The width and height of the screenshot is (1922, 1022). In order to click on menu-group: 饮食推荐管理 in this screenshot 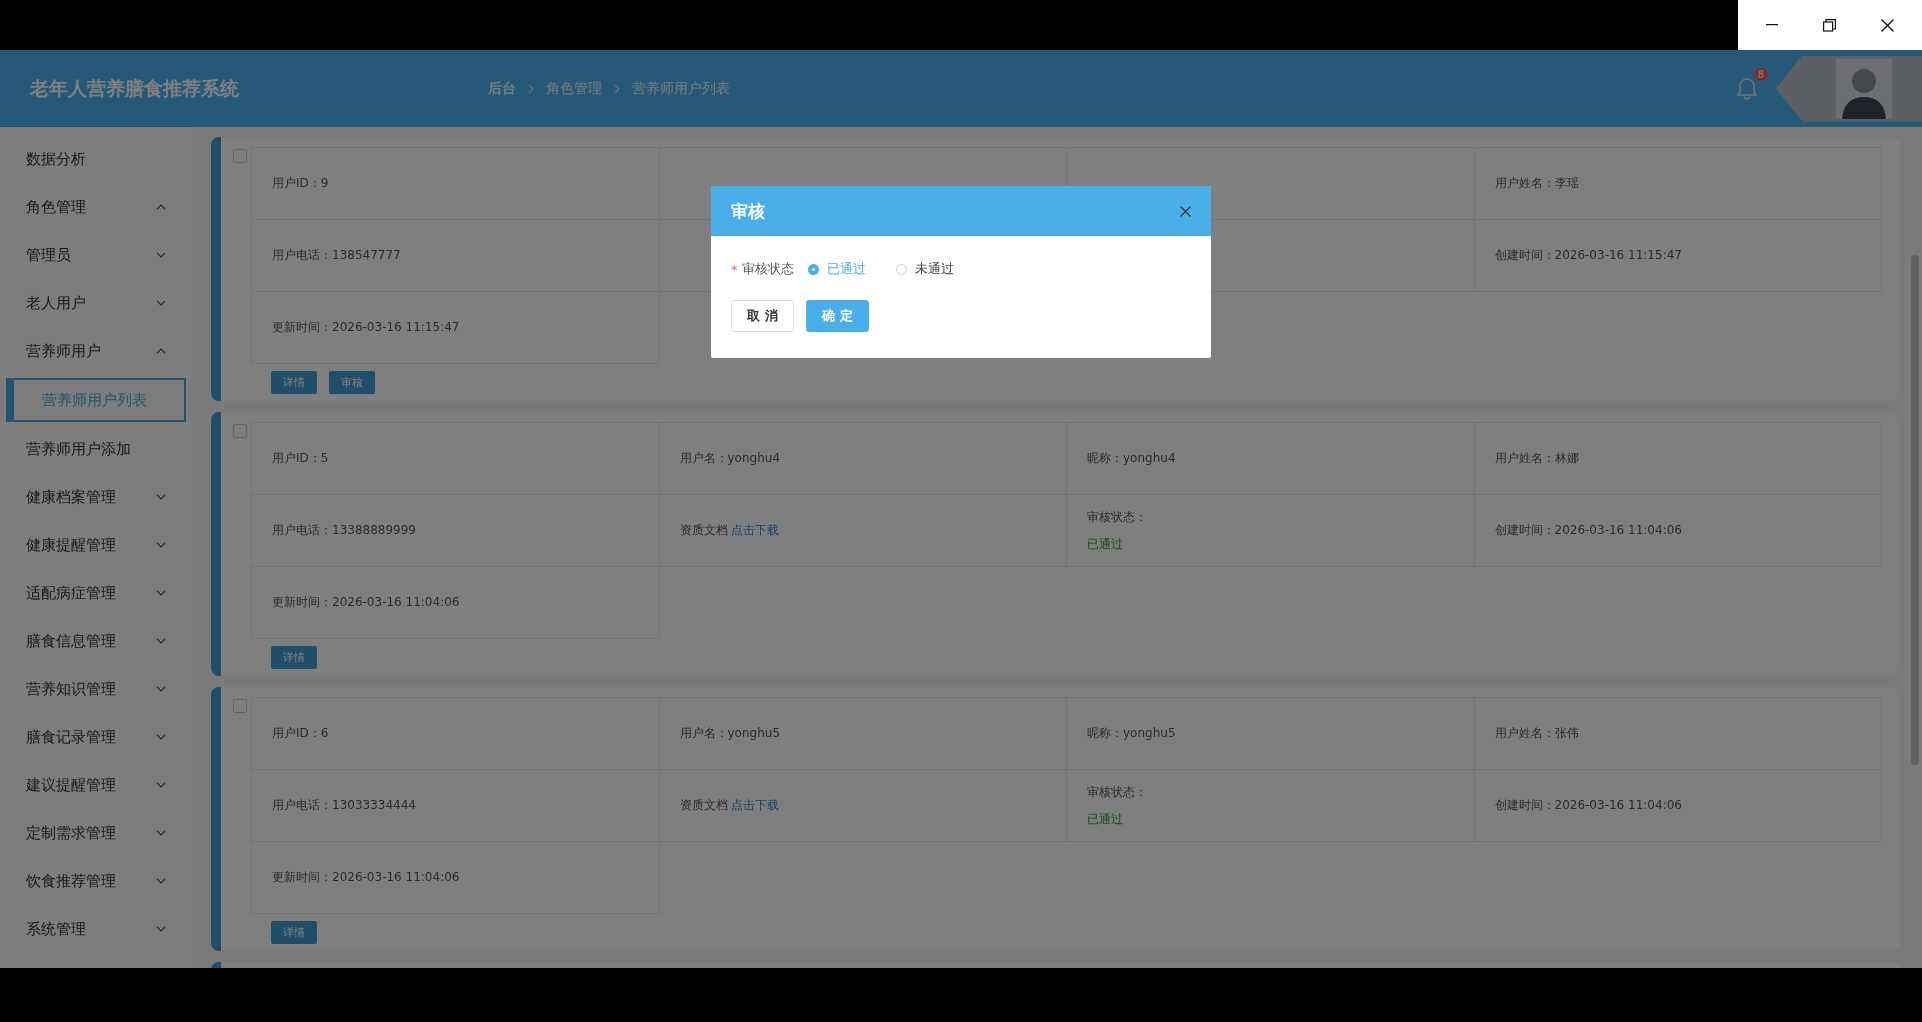, I will do `click(96, 881)`.